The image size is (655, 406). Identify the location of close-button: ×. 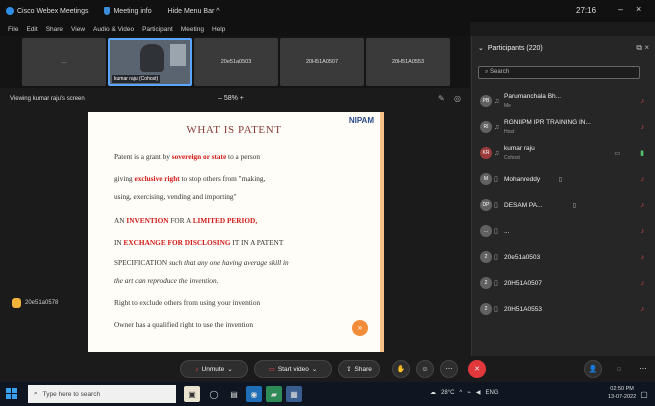
(638, 9).